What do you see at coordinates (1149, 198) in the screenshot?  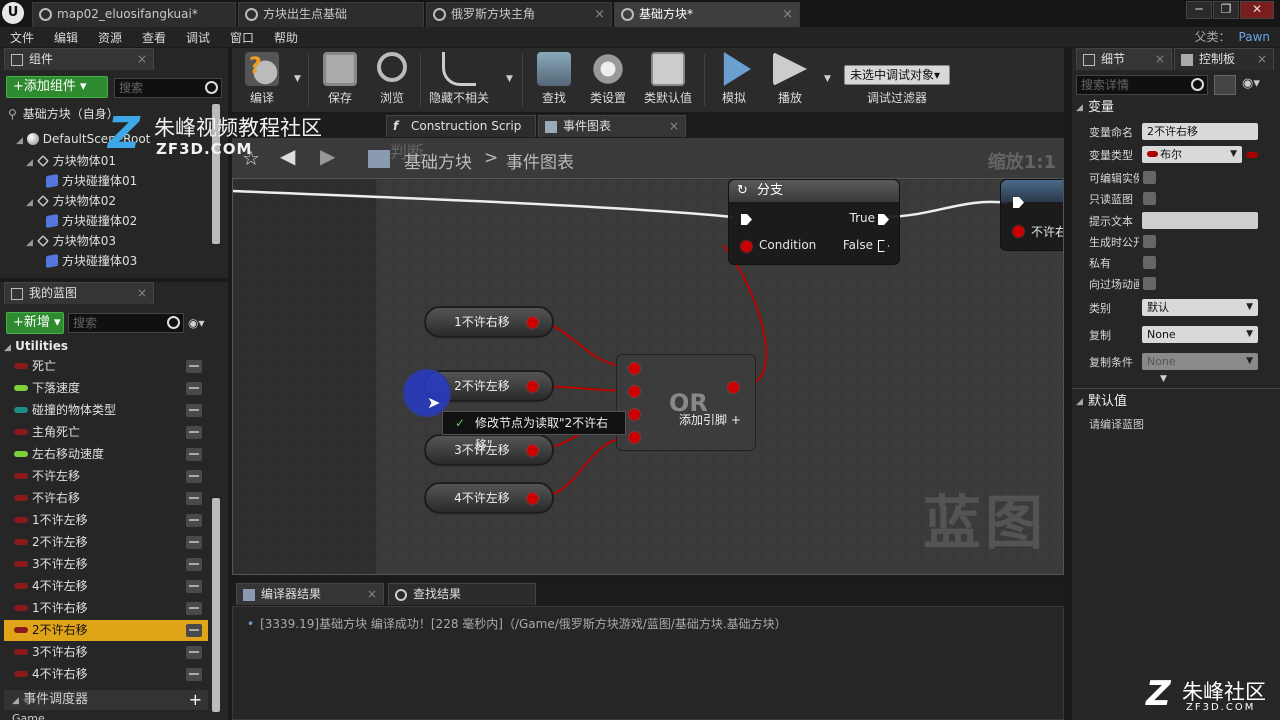 I see `readonly-checkbox` at bounding box center [1149, 198].